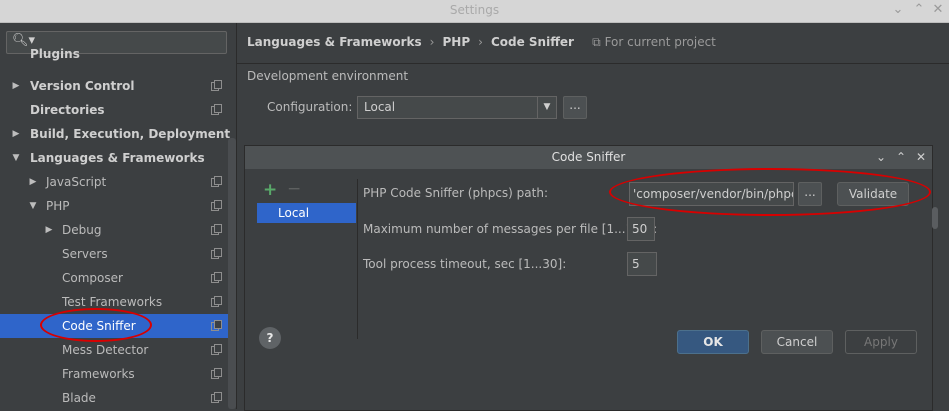 The width and height of the screenshot is (949, 411). Describe the element at coordinates (465, 264) in the screenshot. I see `timeout-label: Tool process timeout, sec [1...30]:` at that location.